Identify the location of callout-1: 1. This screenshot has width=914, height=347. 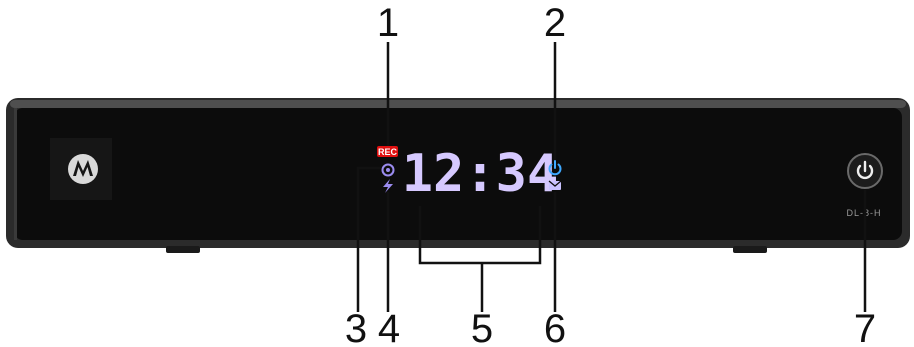
(388, 23).